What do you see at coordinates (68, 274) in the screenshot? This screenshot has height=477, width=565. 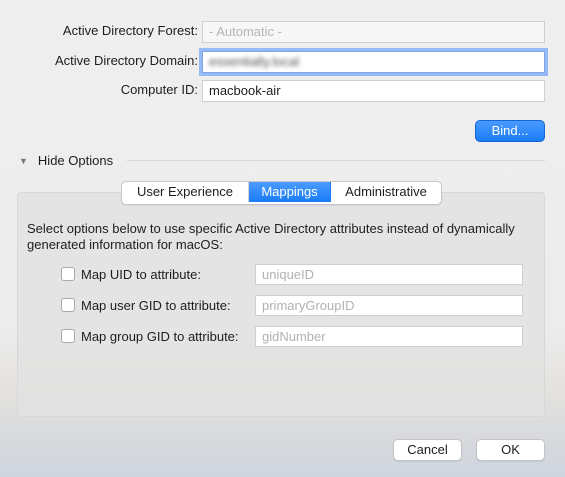 I see `map-uid-checkbox` at bounding box center [68, 274].